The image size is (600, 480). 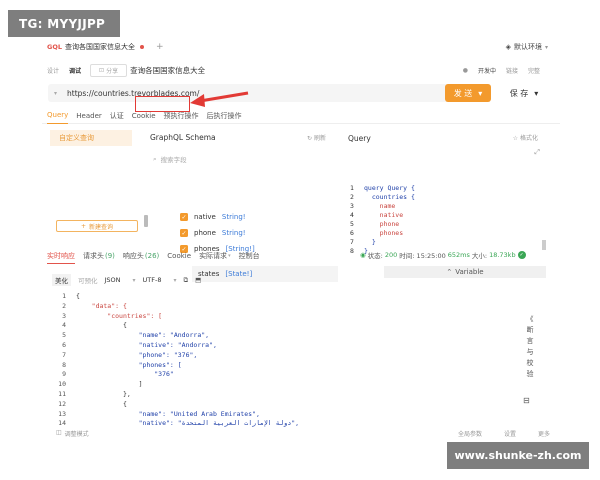 I want to click on custom-query-item: 自定义查询, so click(x=91, y=138).